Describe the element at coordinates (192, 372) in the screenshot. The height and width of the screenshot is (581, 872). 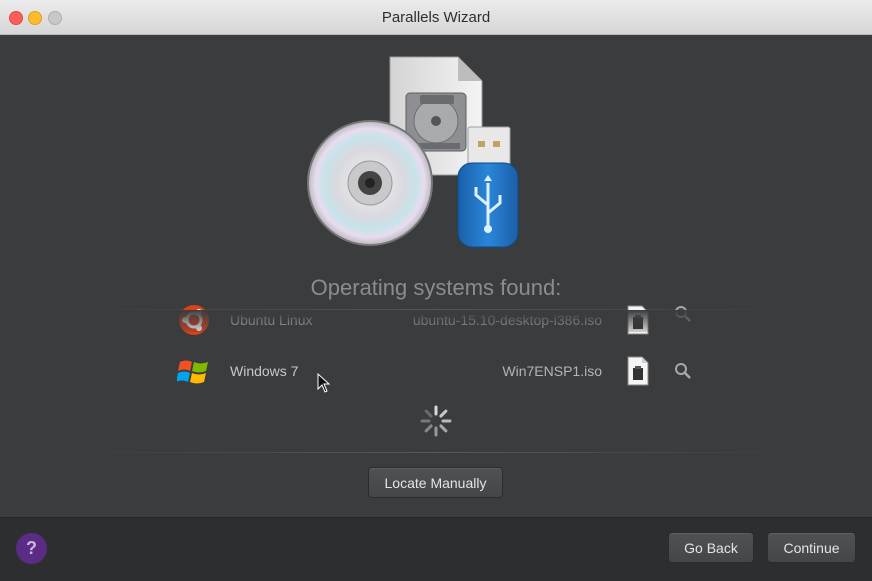
I see `windows-logo-icon` at that location.